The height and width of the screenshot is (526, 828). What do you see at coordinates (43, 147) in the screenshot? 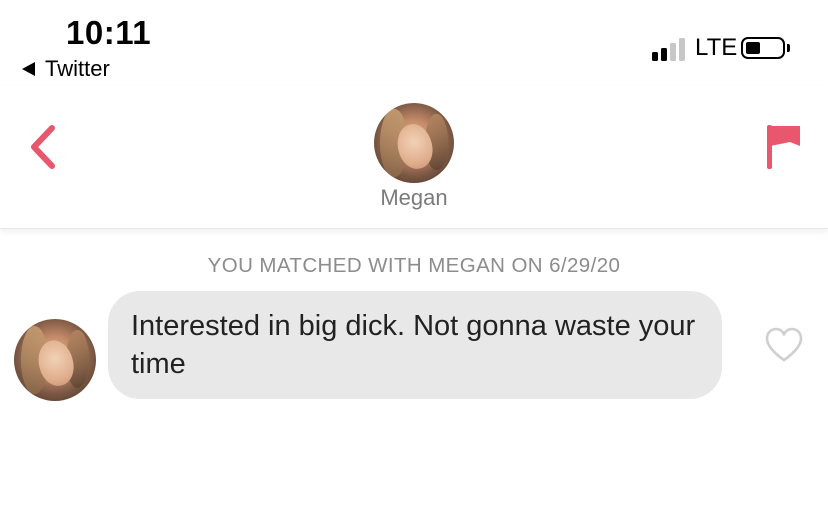
I see `chevron-left-icon` at bounding box center [43, 147].